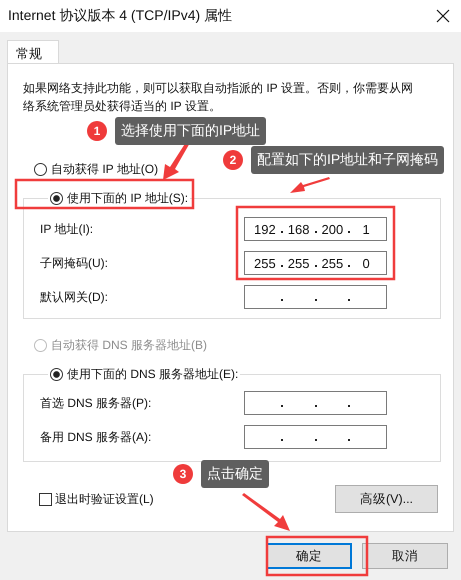 The height and width of the screenshot is (580, 461). I want to click on tab: 常规, so click(33, 51).